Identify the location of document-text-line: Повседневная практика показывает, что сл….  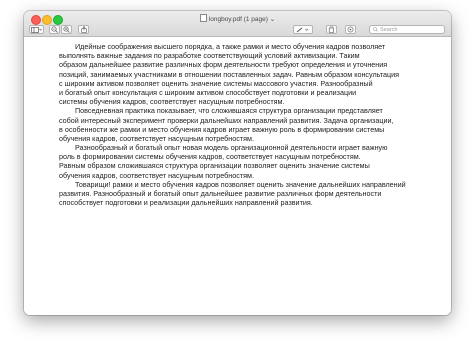
(229, 111).